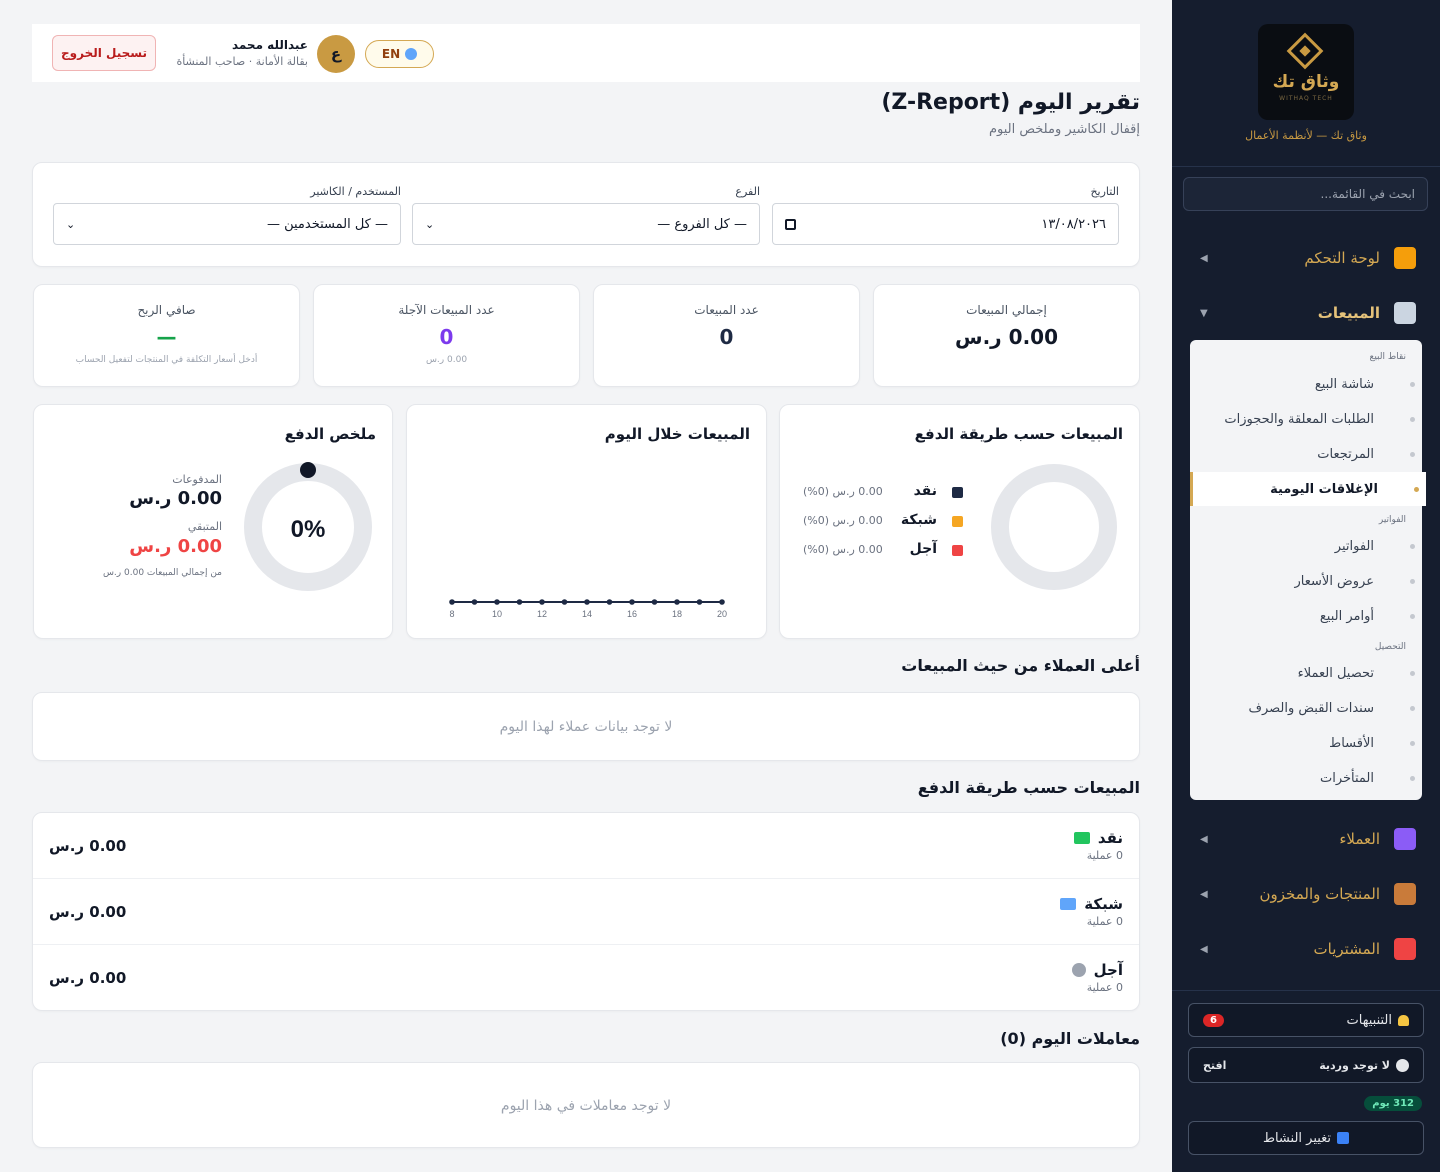 The width and height of the screenshot is (1440, 1172). What do you see at coordinates (1306, 313) in the screenshot?
I see `nav-sales: المبيعات ▼` at bounding box center [1306, 313].